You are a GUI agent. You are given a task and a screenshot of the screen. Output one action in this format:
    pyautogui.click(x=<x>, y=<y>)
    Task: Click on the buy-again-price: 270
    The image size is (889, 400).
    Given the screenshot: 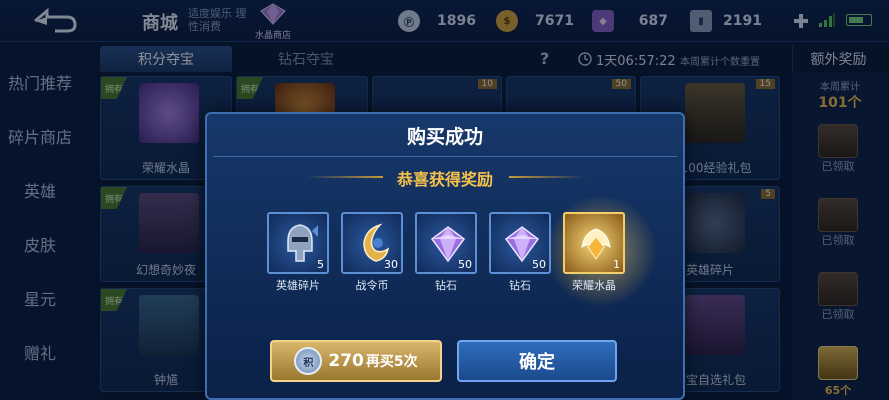 What is the action you would take?
    pyautogui.click(x=346, y=361)
    